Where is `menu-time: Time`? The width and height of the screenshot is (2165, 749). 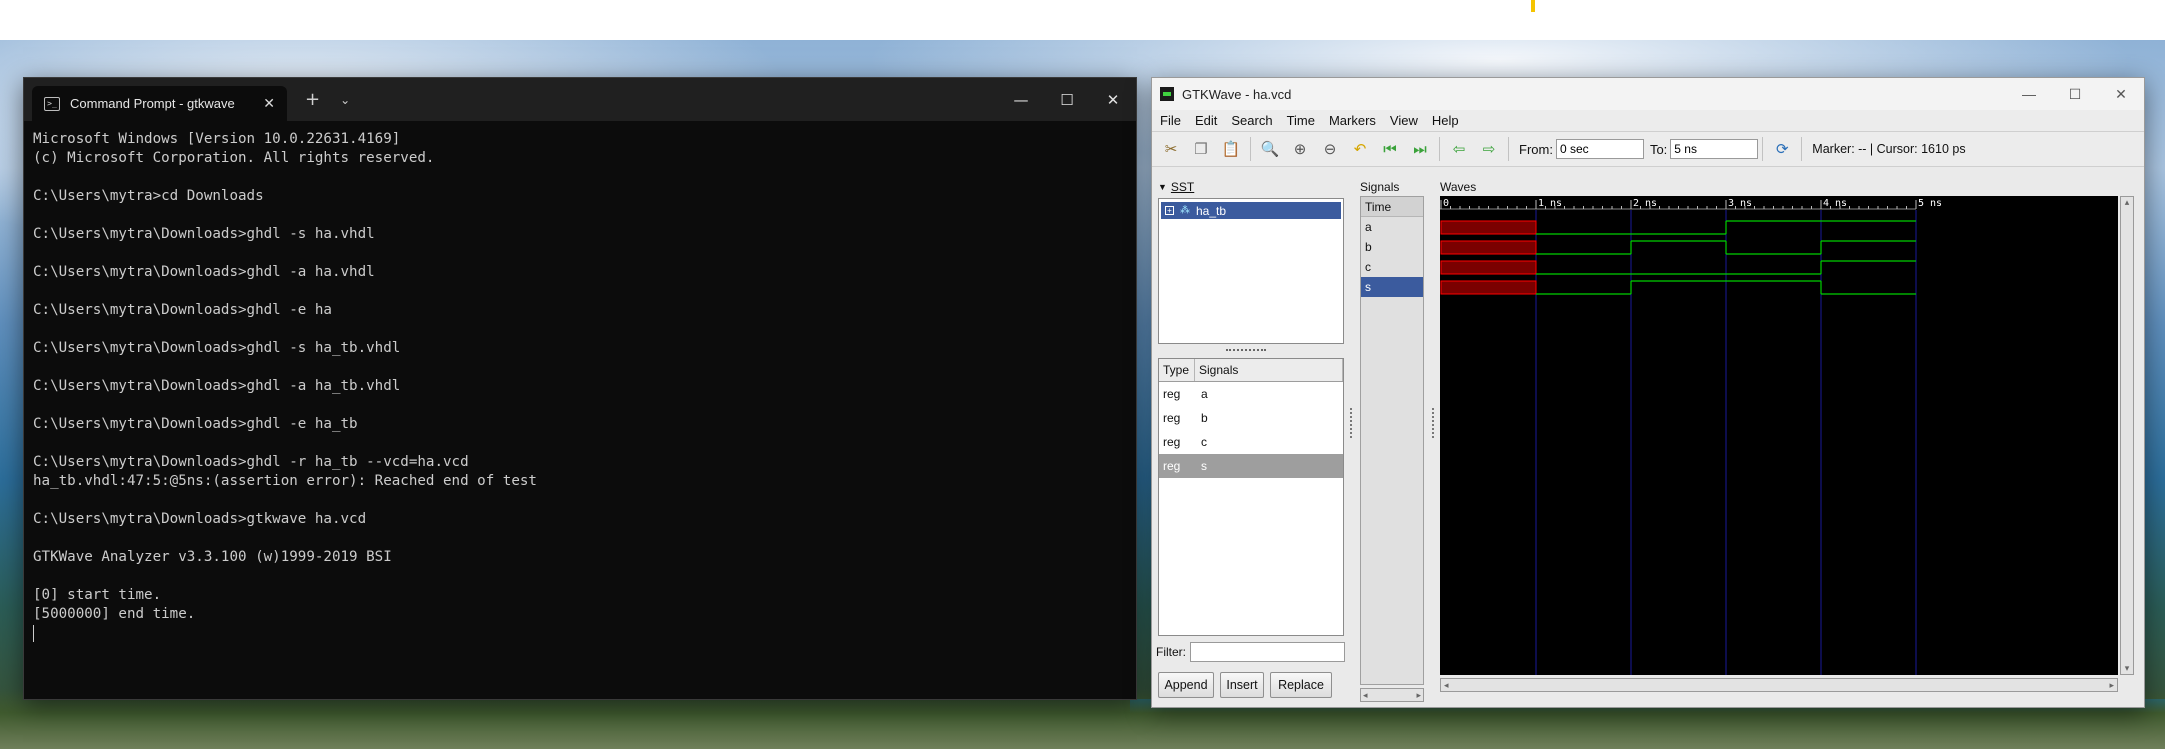 menu-time: Time is located at coordinates (1301, 120).